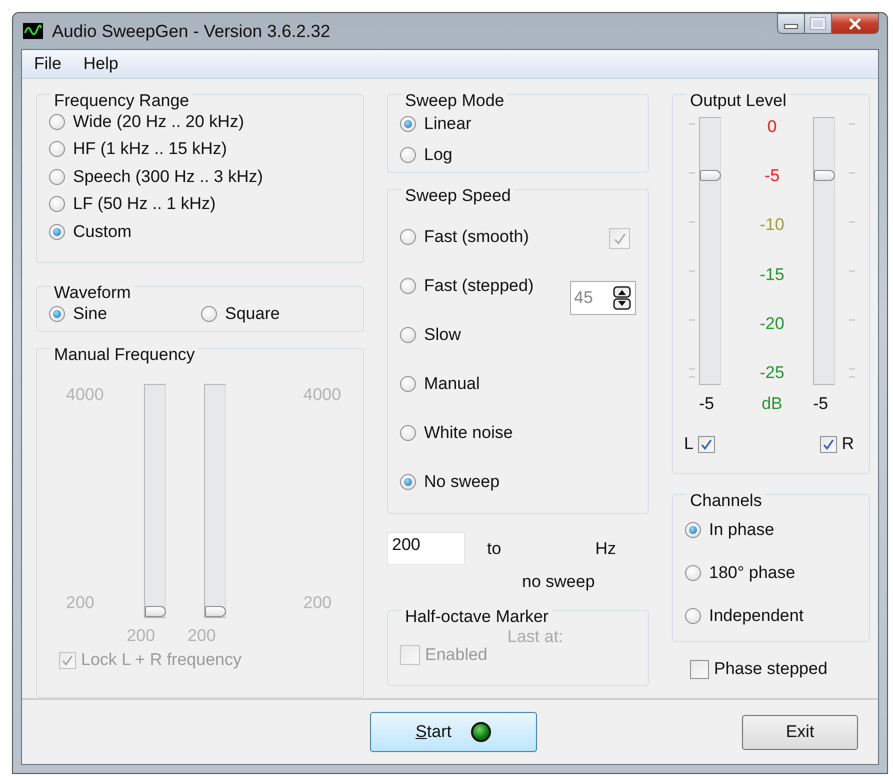 This screenshot has height=780, width=893. I want to click on radio-option: Speech (300 Hz .. 3 kHz), so click(156, 176).